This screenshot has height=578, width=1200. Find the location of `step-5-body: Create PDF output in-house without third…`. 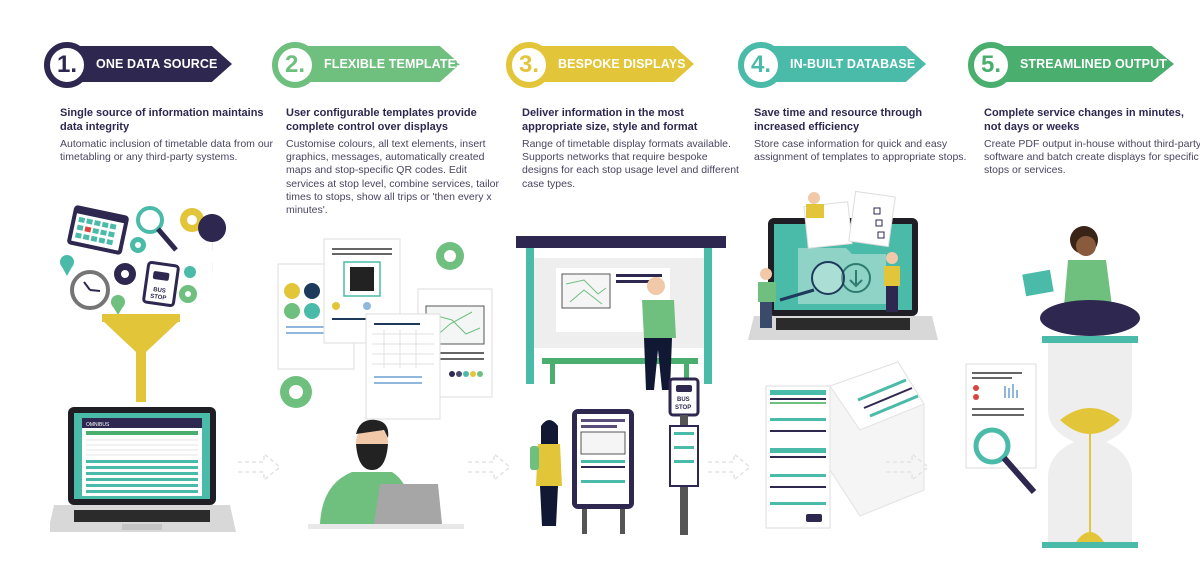

step-5-body: Create PDF output in-house without third… is located at coordinates (1092, 157).